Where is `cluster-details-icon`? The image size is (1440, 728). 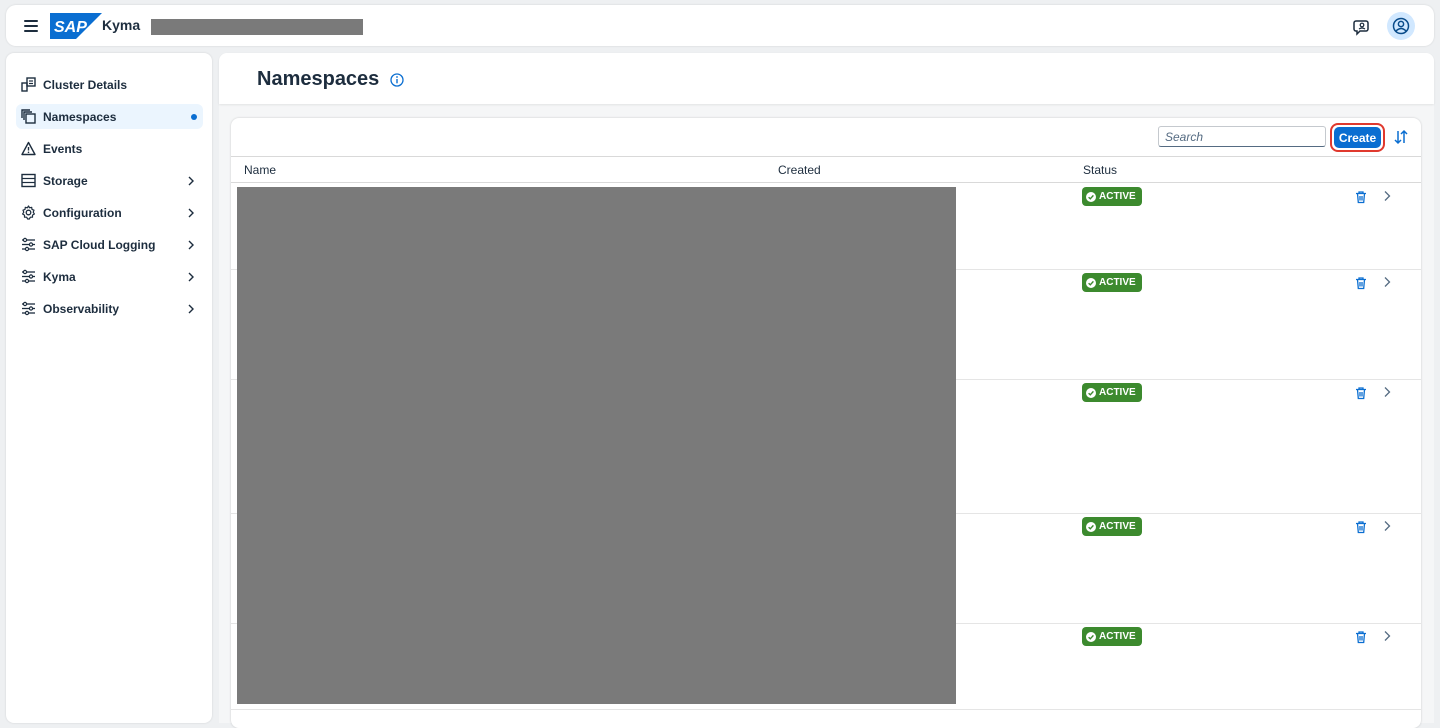
cluster-details-icon is located at coordinates (28, 85).